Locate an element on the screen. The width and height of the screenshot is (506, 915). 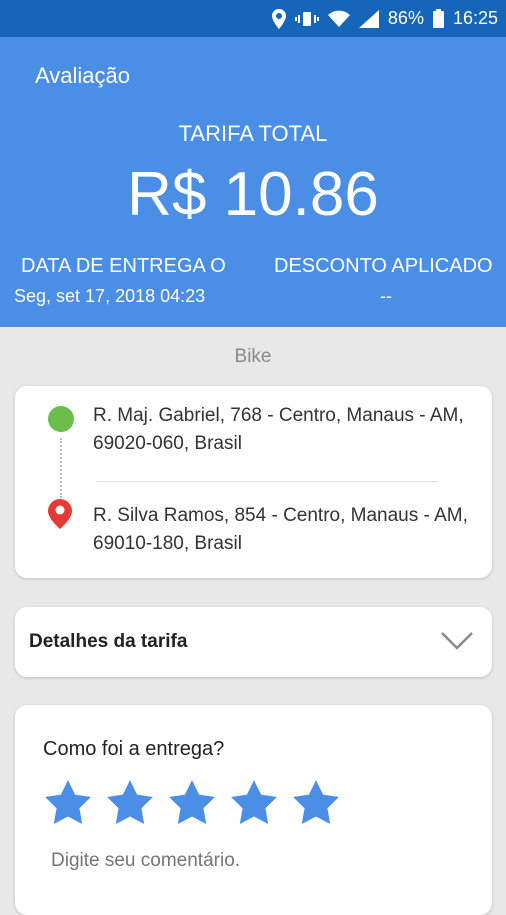
vehicle-type: Bike is located at coordinates (253, 356).